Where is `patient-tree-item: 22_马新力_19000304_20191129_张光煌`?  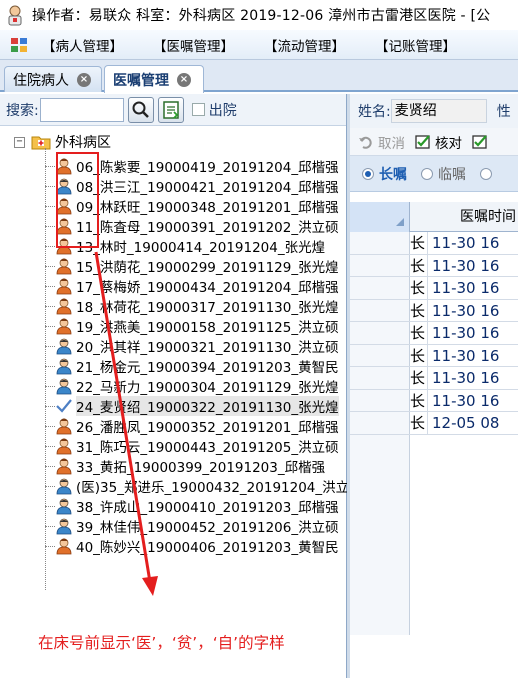
patient-tree-item: 22_马新力_19000304_20191129_张光煌 is located at coordinates (192, 386).